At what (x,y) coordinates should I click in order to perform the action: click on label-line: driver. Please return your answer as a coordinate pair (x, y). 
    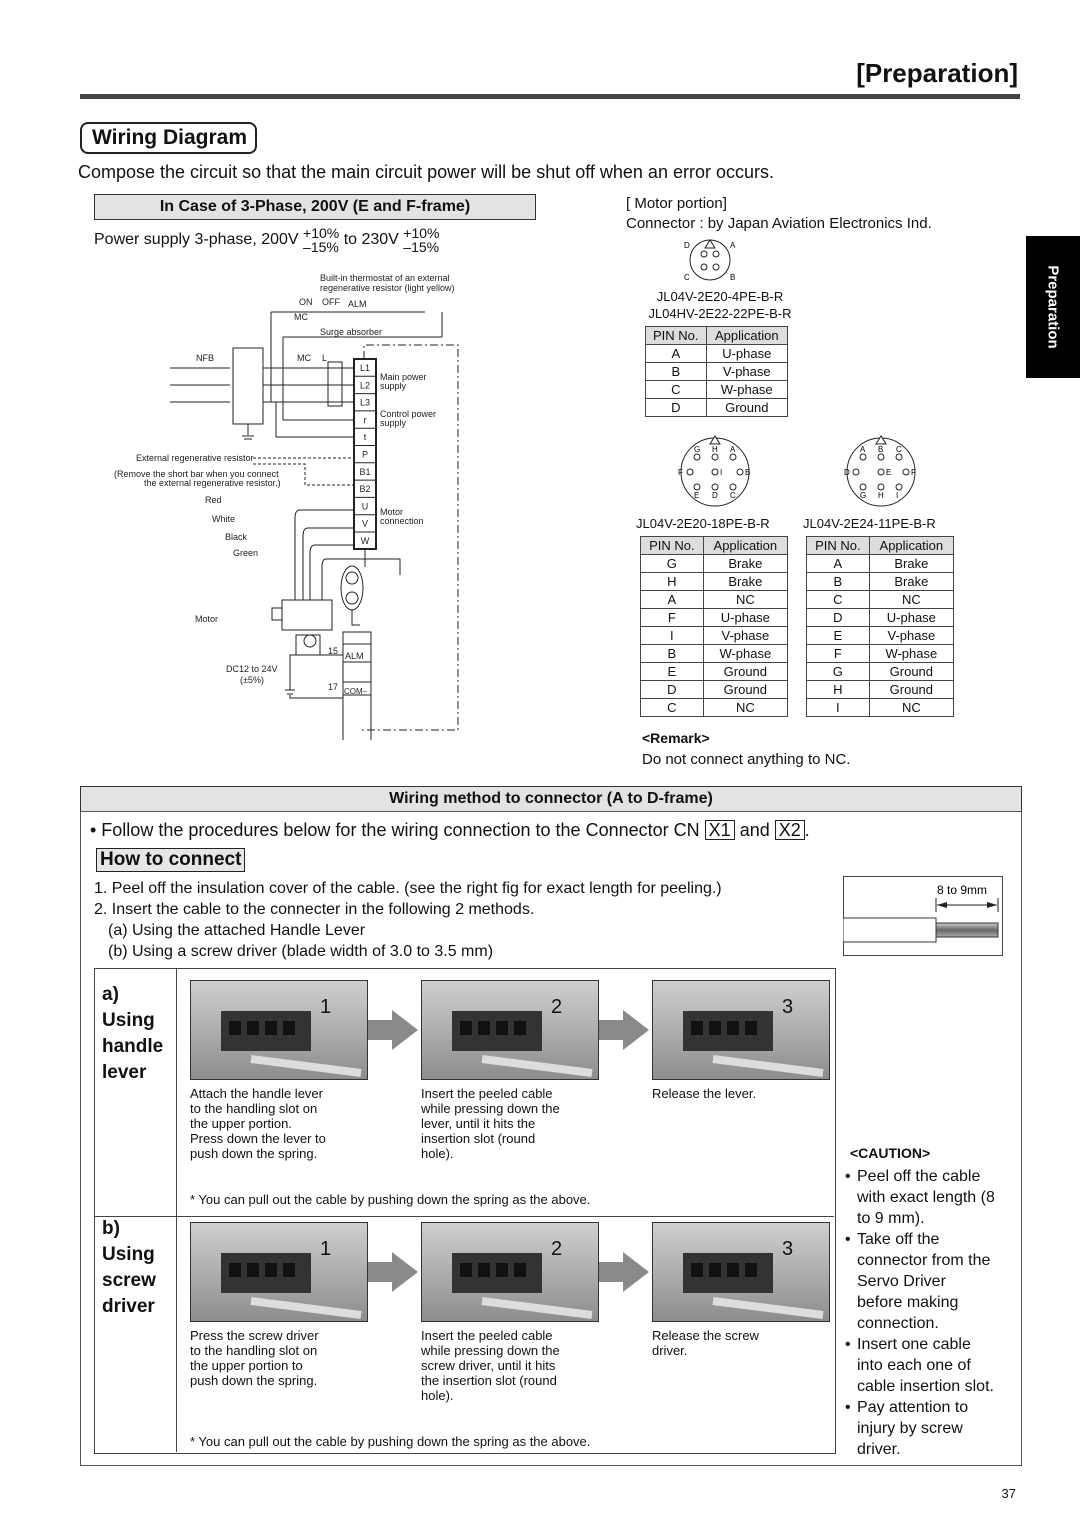
    Looking at the image, I should click on (128, 1306).